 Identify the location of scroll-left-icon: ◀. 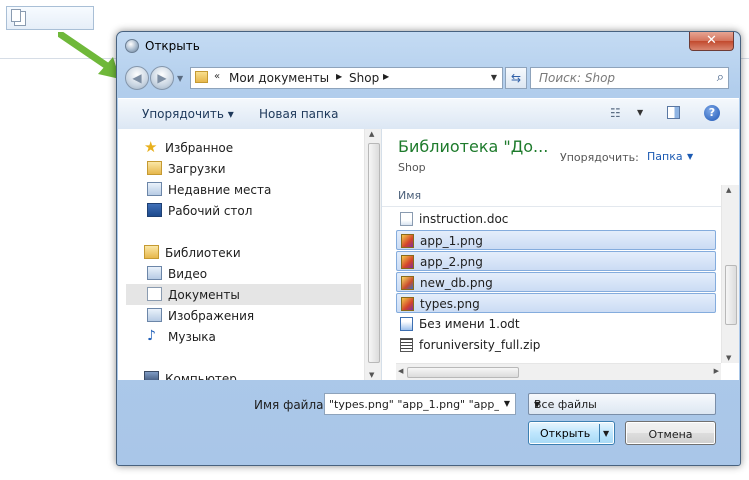
(400, 371).